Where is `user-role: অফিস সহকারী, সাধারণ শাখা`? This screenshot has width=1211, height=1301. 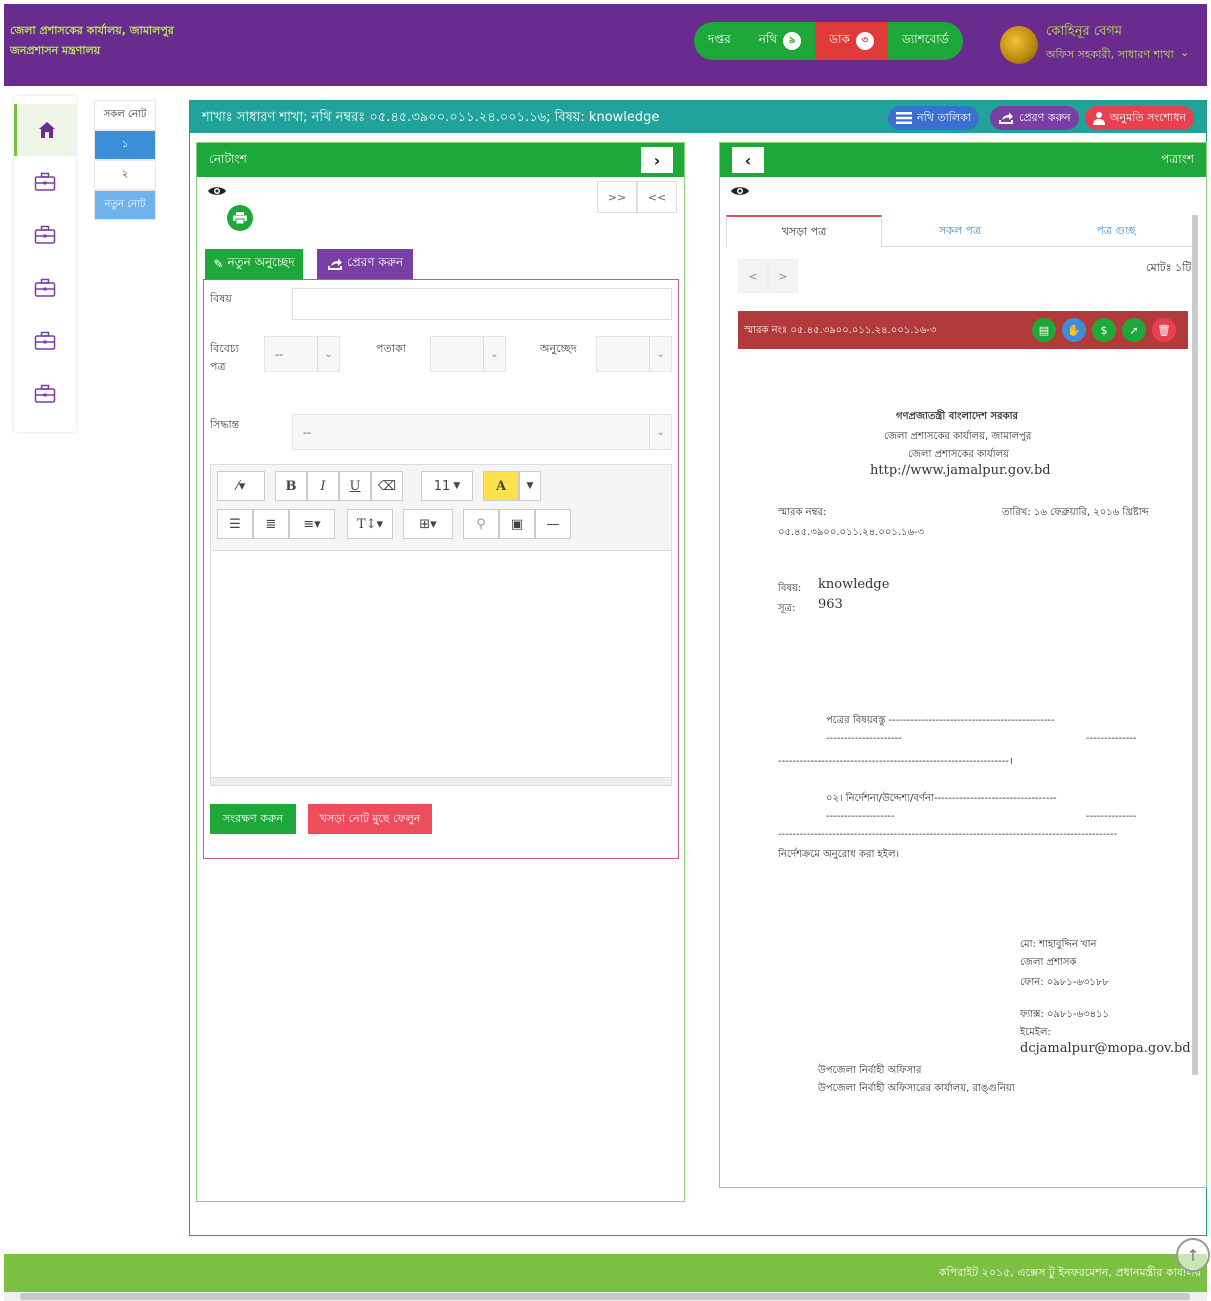 user-role: অফিস সহকারী, সাধারণ শাখা is located at coordinates (1110, 55).